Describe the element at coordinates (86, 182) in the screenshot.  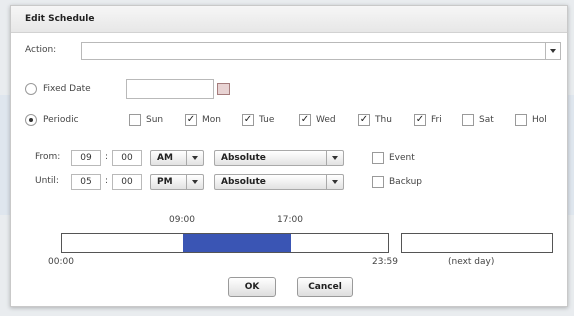
I see `until-hour-input: 05` at that location.